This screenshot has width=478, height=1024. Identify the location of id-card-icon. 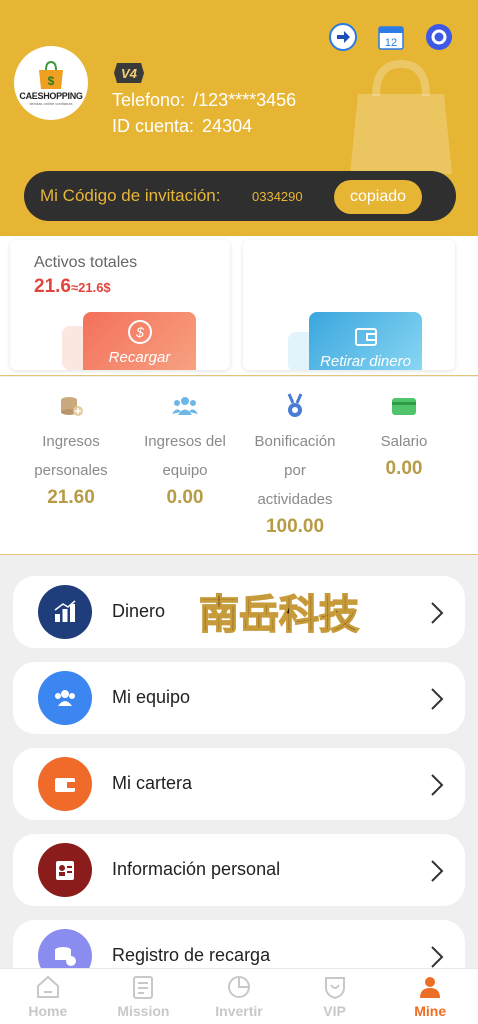
(65, 870).